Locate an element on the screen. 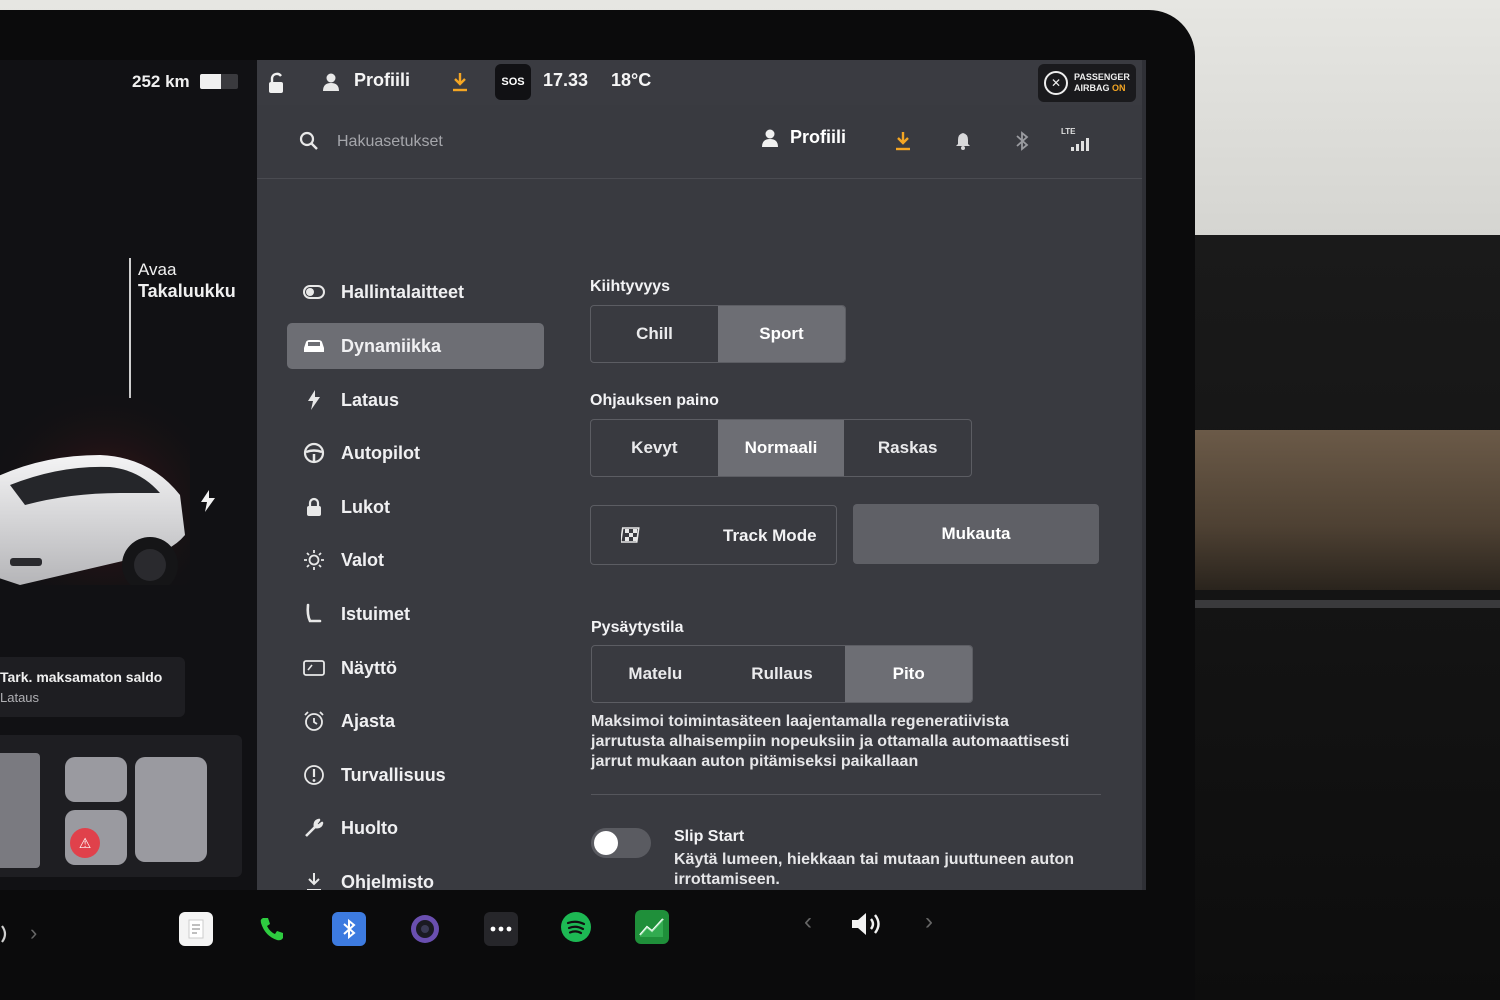 The height and width of the screenshot is (1000, 1500). acceleration-title: Kiihtyvyys is located at coordinates (630, 286).